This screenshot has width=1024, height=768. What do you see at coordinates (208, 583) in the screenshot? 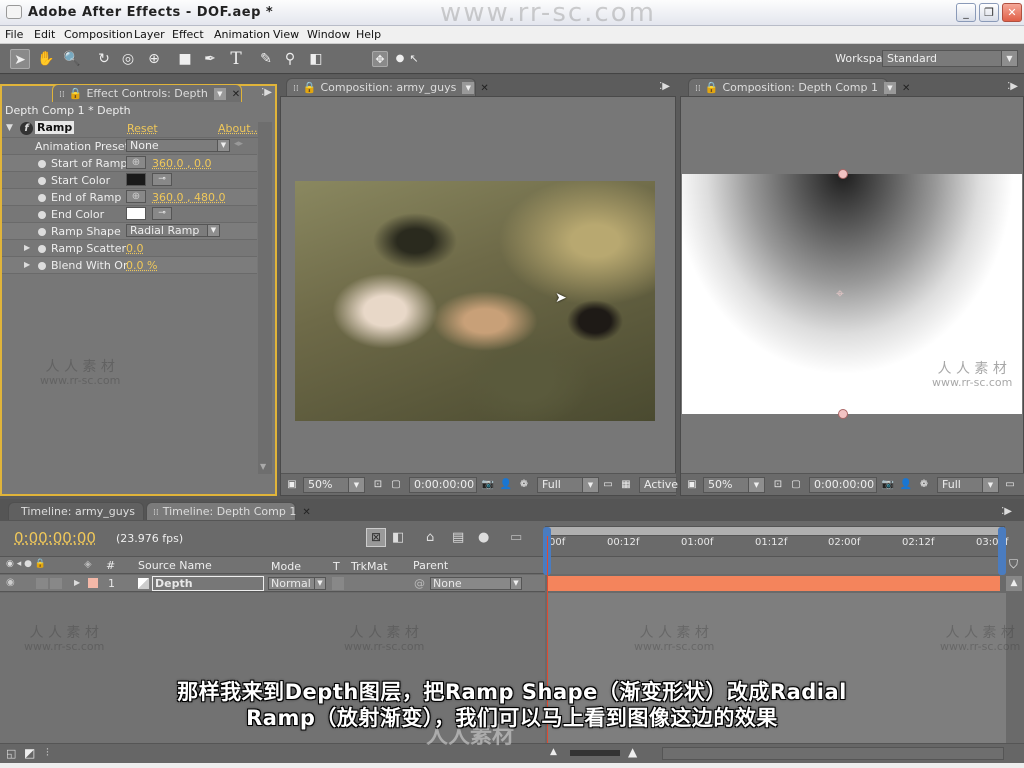
I see `layer-name: Depth` at bounding box center [208, 583].